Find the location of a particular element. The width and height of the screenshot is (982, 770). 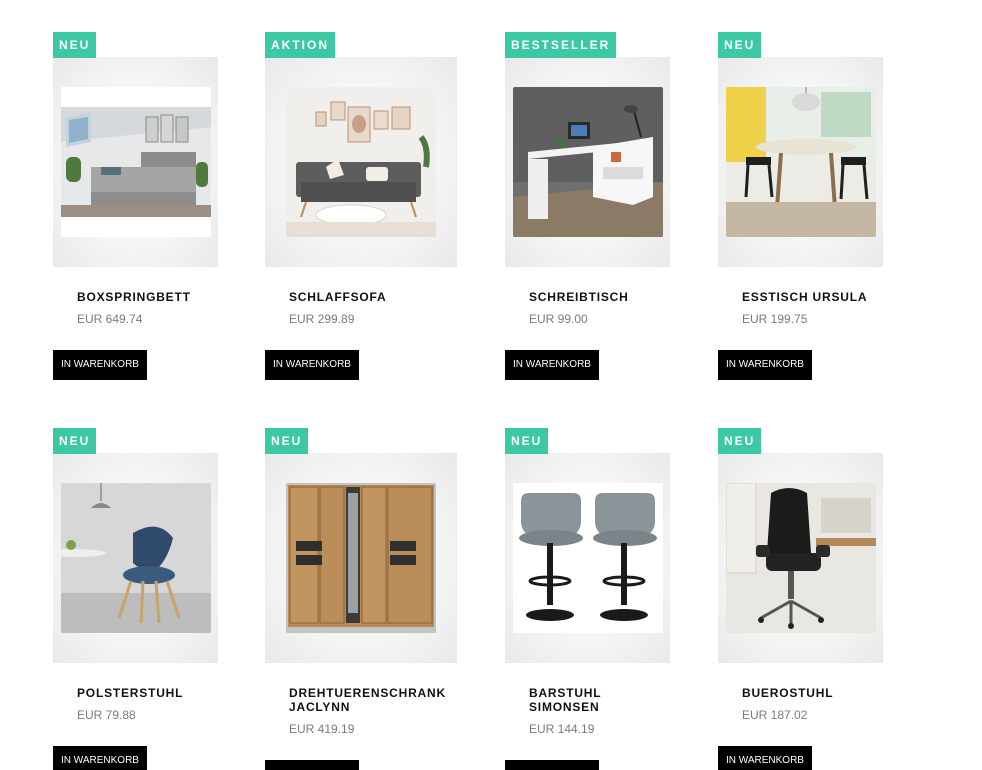

product-price: EUR 187.02 is located at coordinates (775, 715).